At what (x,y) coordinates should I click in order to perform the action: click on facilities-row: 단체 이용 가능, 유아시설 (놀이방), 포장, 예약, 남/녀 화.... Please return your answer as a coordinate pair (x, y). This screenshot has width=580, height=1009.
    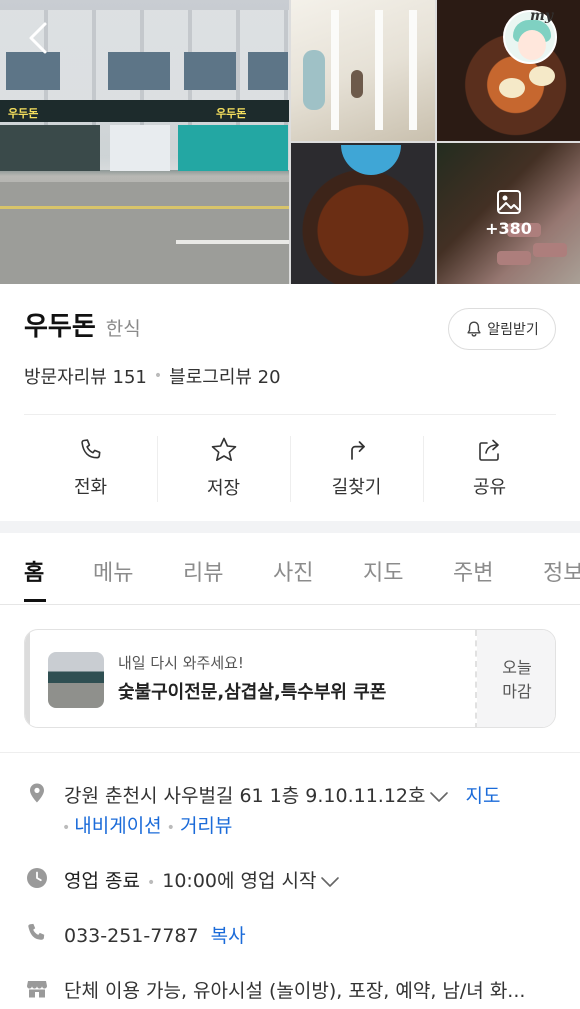
    Looking at the image, I should click on (294, 989).